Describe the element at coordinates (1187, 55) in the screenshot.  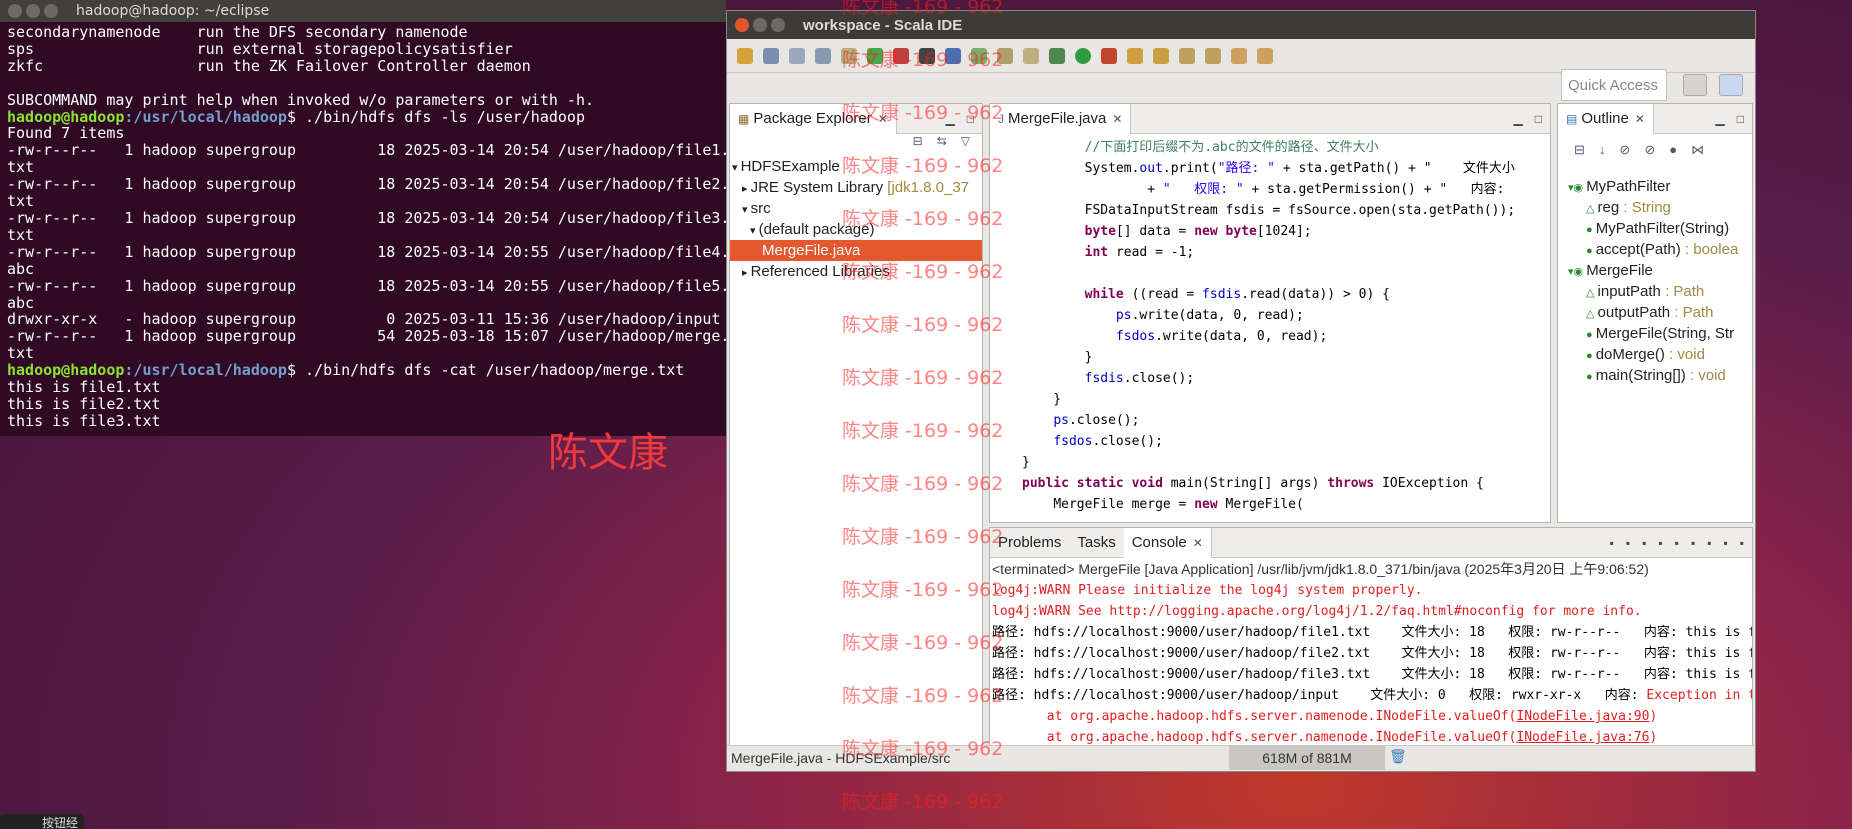
I see `nav-down-icon` at that location.